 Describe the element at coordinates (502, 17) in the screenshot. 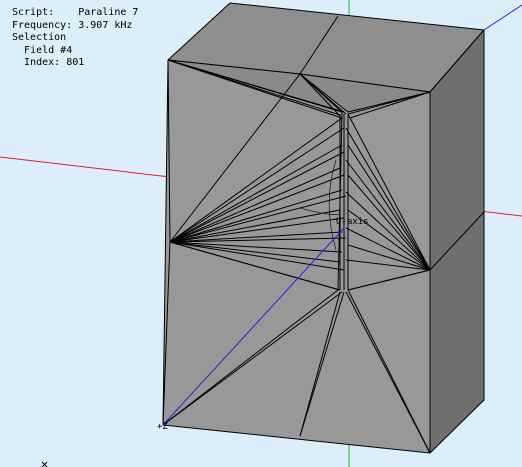

I see `z-axis-line-far` at that location.